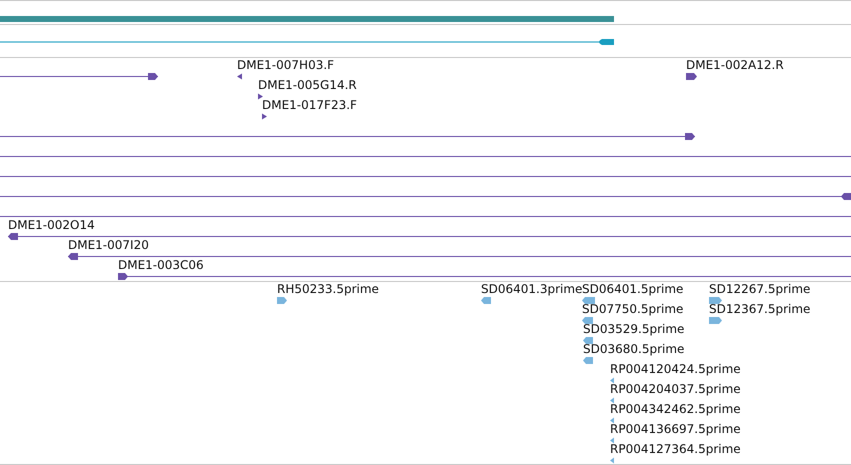 The width and height of the screenshot is (851, 465). What do you see at coordinates (108, 245) in the screenshot?
I see `feature-label: DME1-007I20` at bounding box center [108, 245].